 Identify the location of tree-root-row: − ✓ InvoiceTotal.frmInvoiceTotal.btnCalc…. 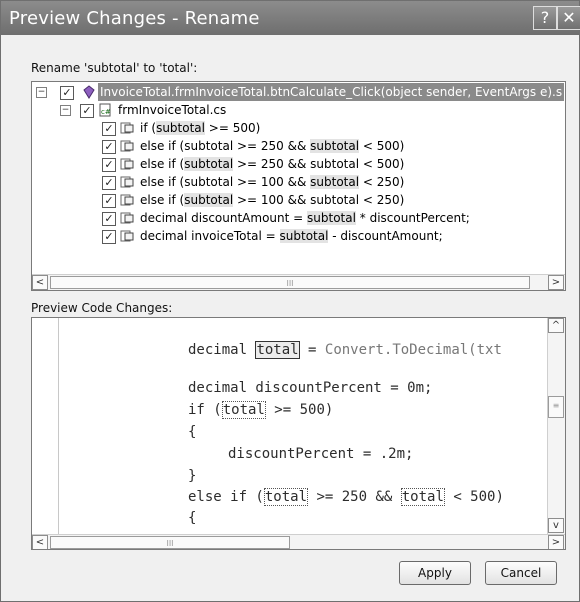
(298, 92).